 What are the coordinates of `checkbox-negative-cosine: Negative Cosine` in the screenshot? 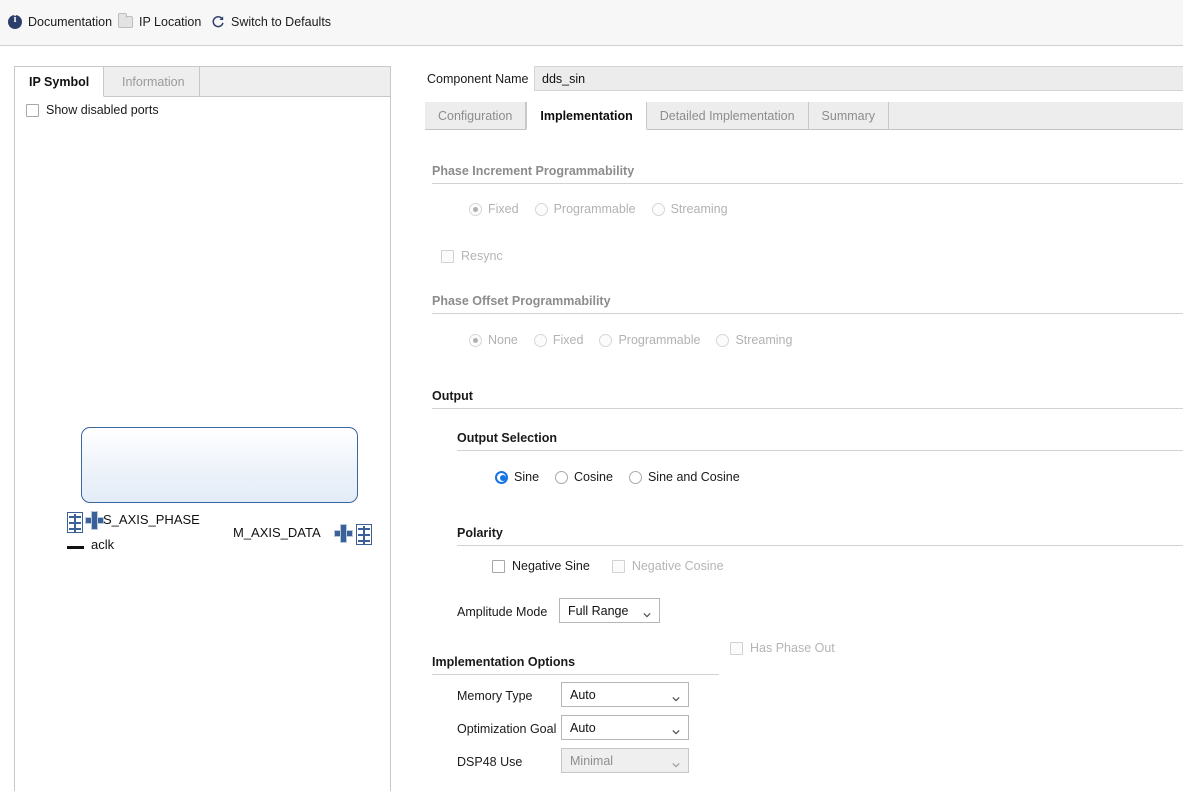 It's located at (667, 566).